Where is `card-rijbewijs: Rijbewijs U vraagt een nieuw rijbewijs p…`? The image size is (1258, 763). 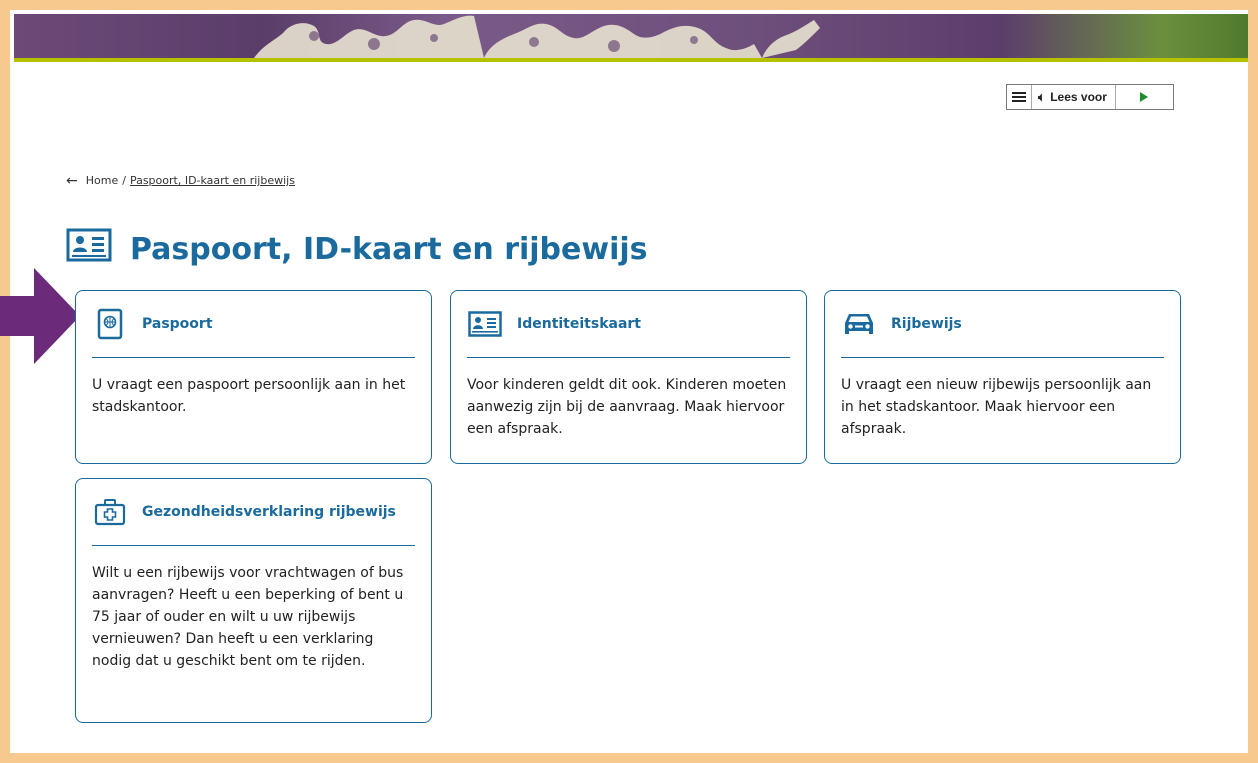
card-rijbewijs: Rijbewijs U vraagt een nieuw rijbewijs p… is located at coordinates (1002, 377).